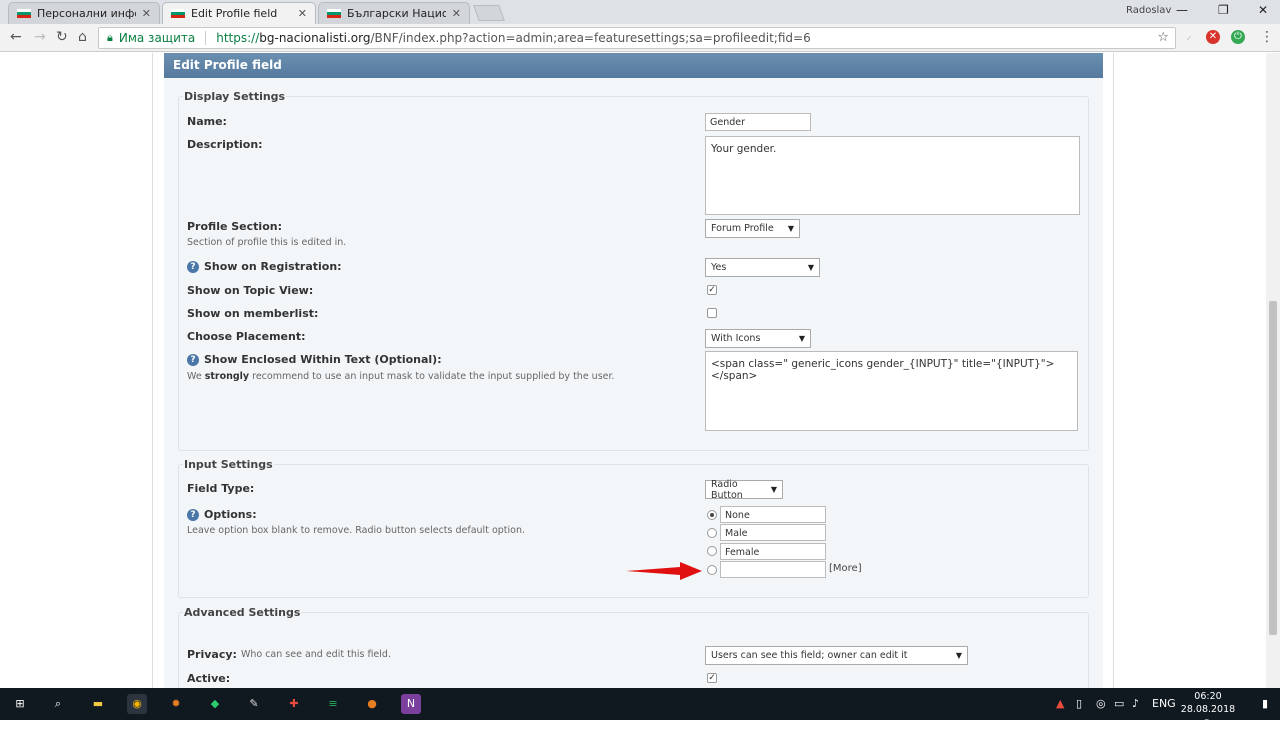 Image resolution: width=1280 pixels, height=729 pixels. I want to click on input-settings-legend: Input Settings, so click(228, 464).